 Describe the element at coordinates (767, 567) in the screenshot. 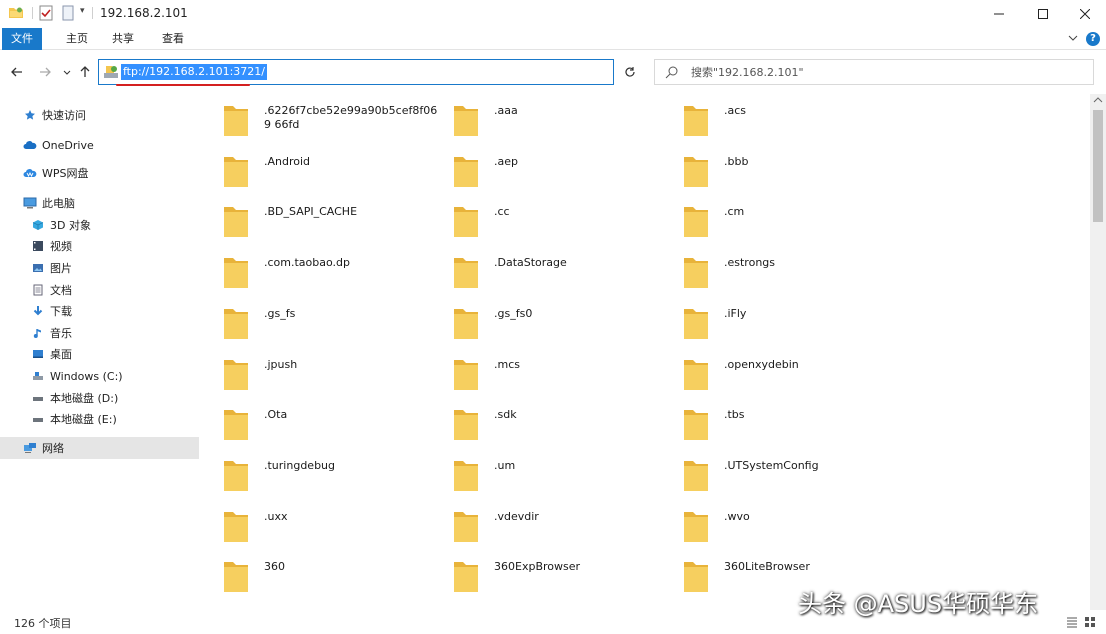

I see `file-name: 360LiteBrowser` at that location.